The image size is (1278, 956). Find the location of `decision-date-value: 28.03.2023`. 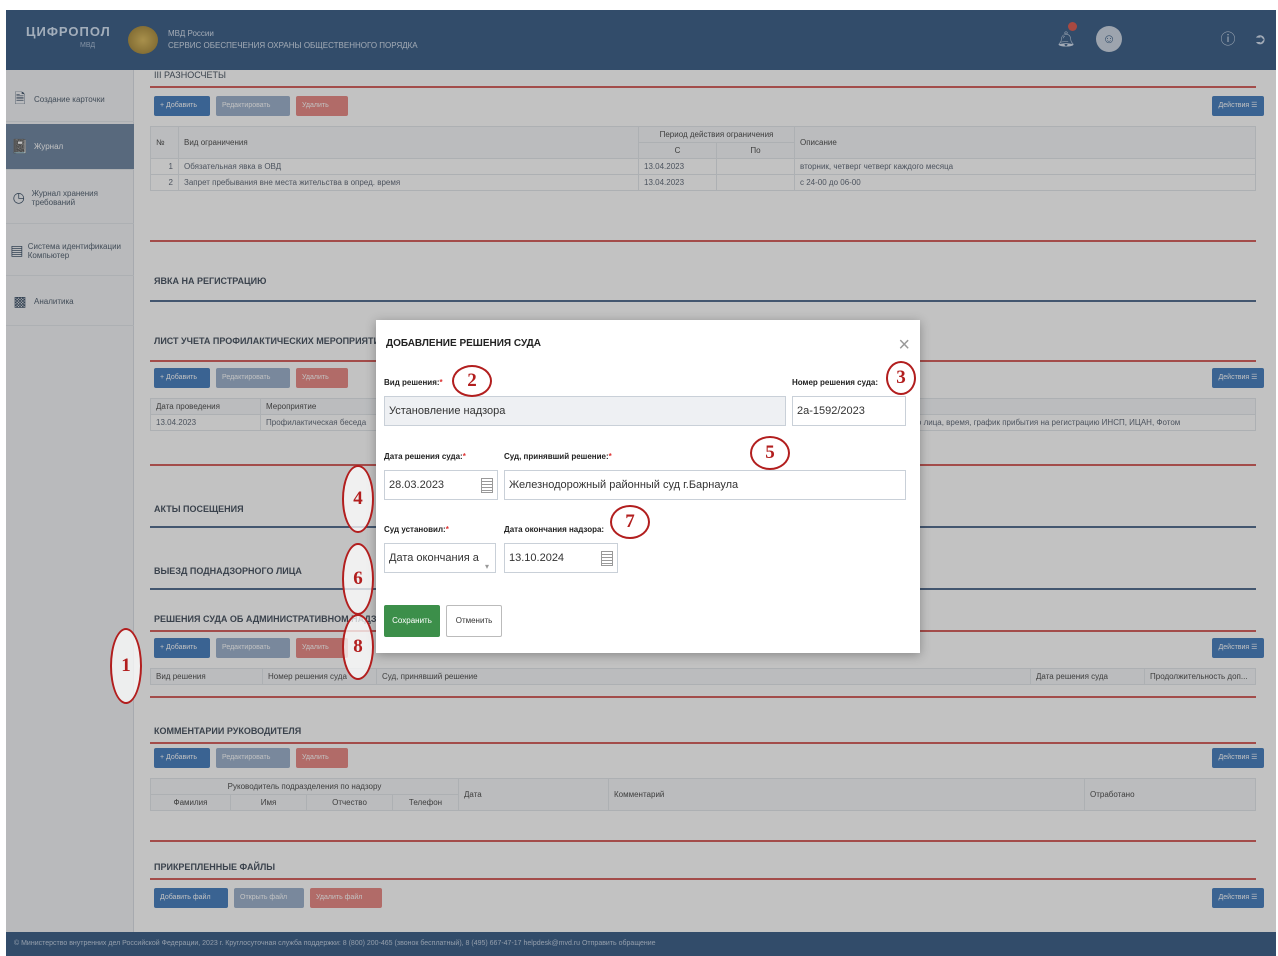

decision-date-value: 28.03.2023 is located at coordinates (417, 485).